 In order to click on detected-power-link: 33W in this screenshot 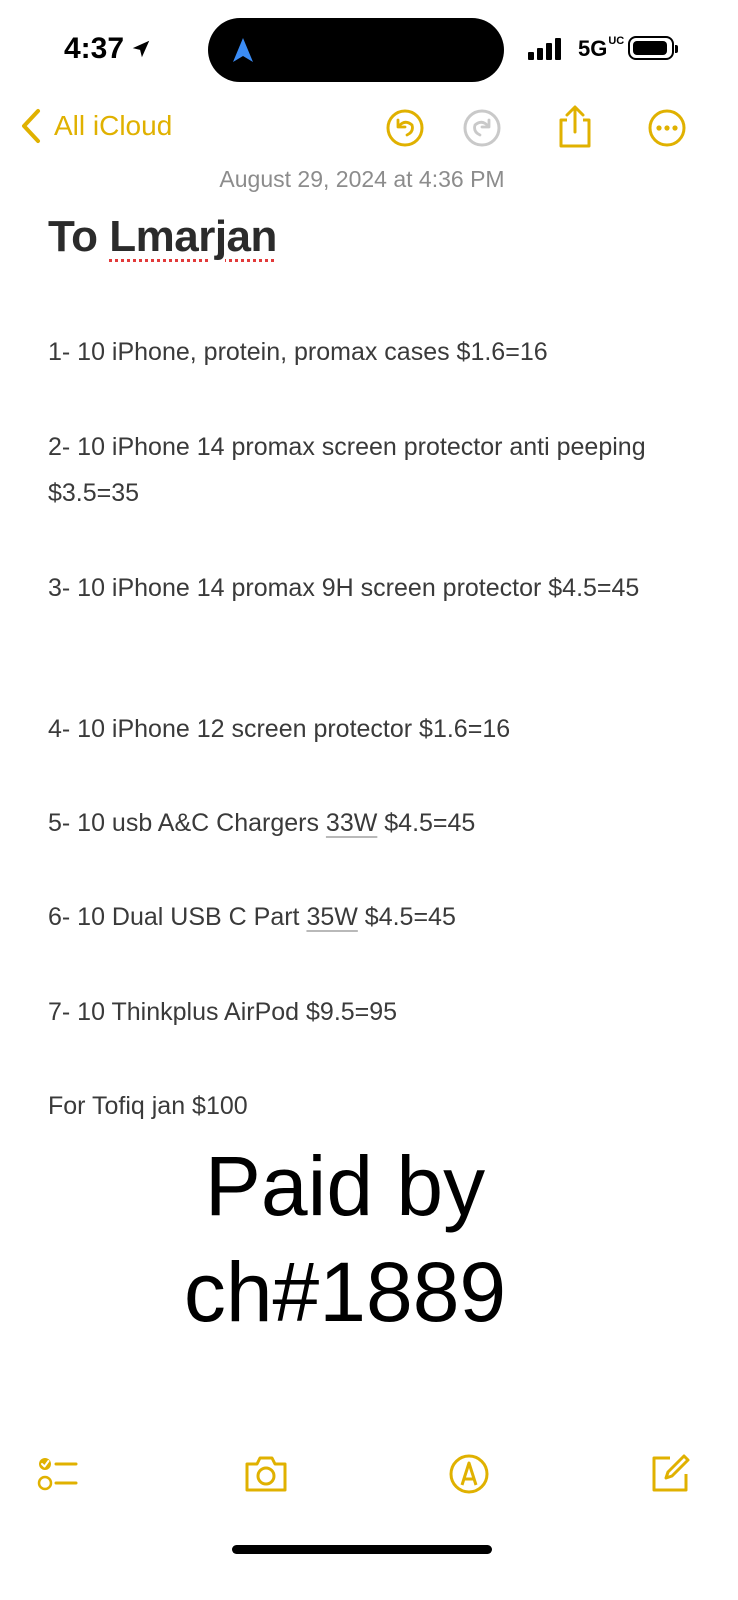, I will do `click(351, 823)`.